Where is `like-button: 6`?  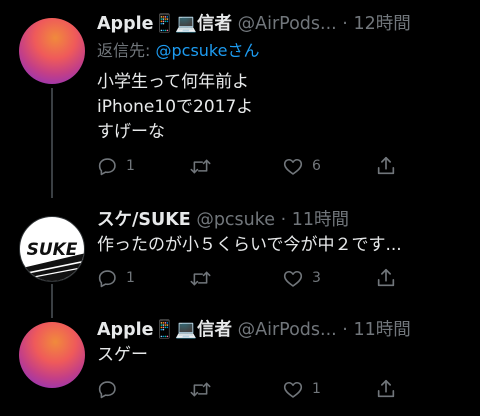 like-button: 6 is located at coordinates (301, 166).